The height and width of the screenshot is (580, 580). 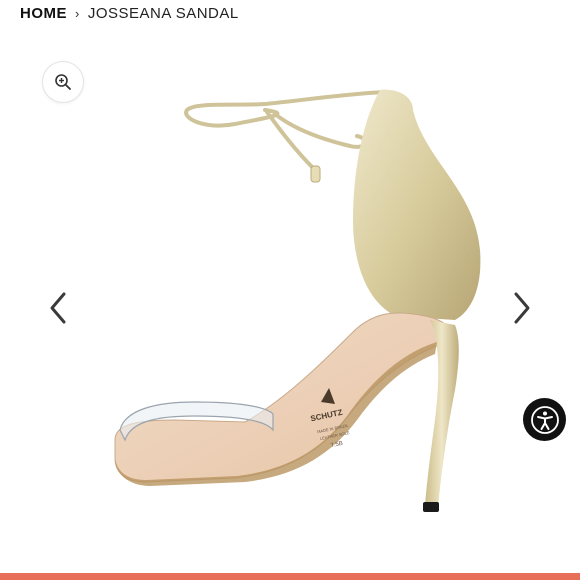 I want to click on chevron-left-icon, so click(x=58, y=308).